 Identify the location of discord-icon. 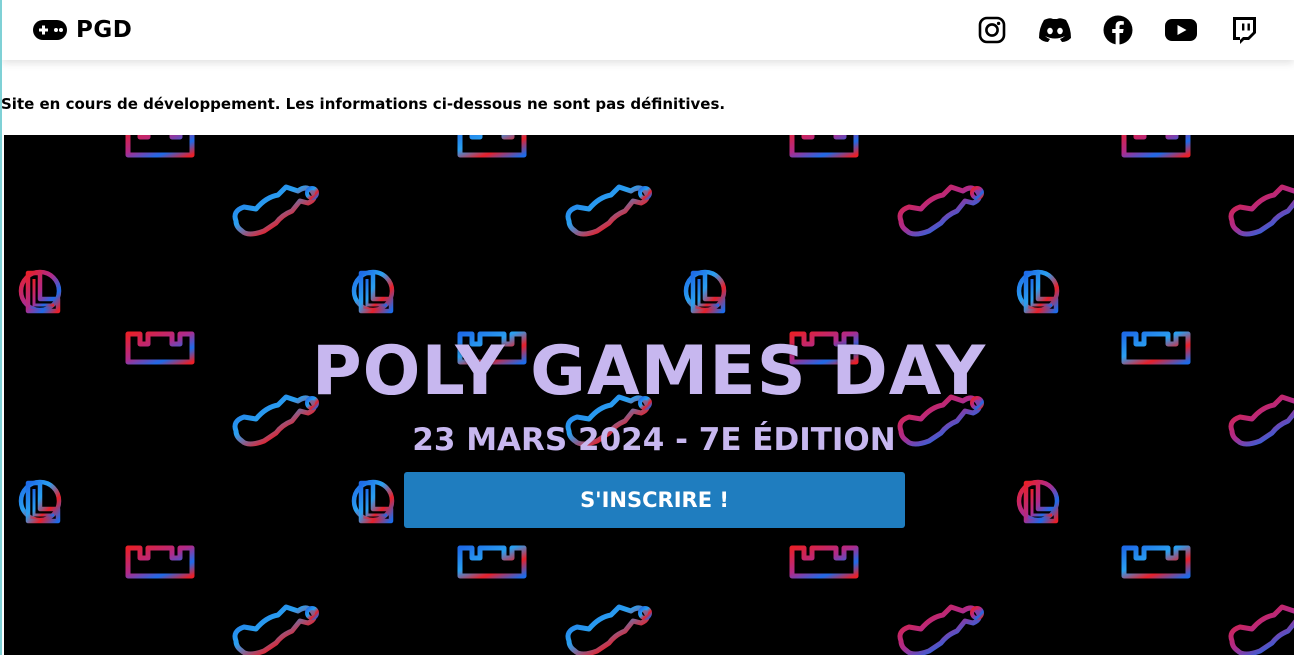
(1055, 30).